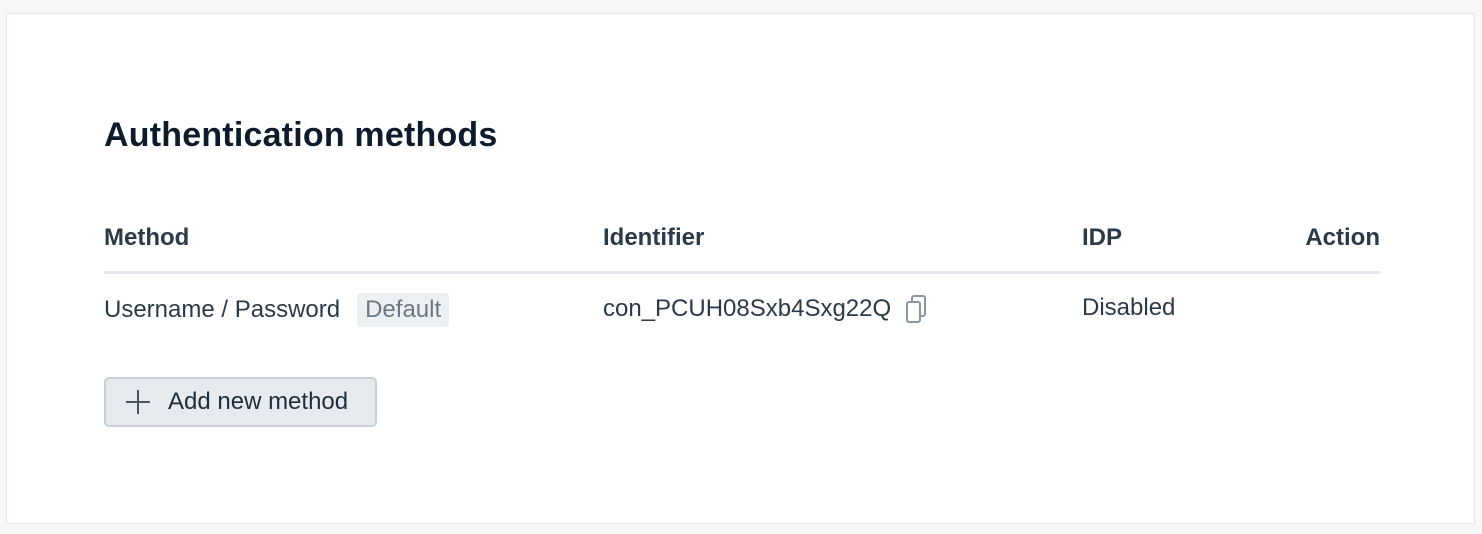  I want to click on plus-icon, so click(138, 402).